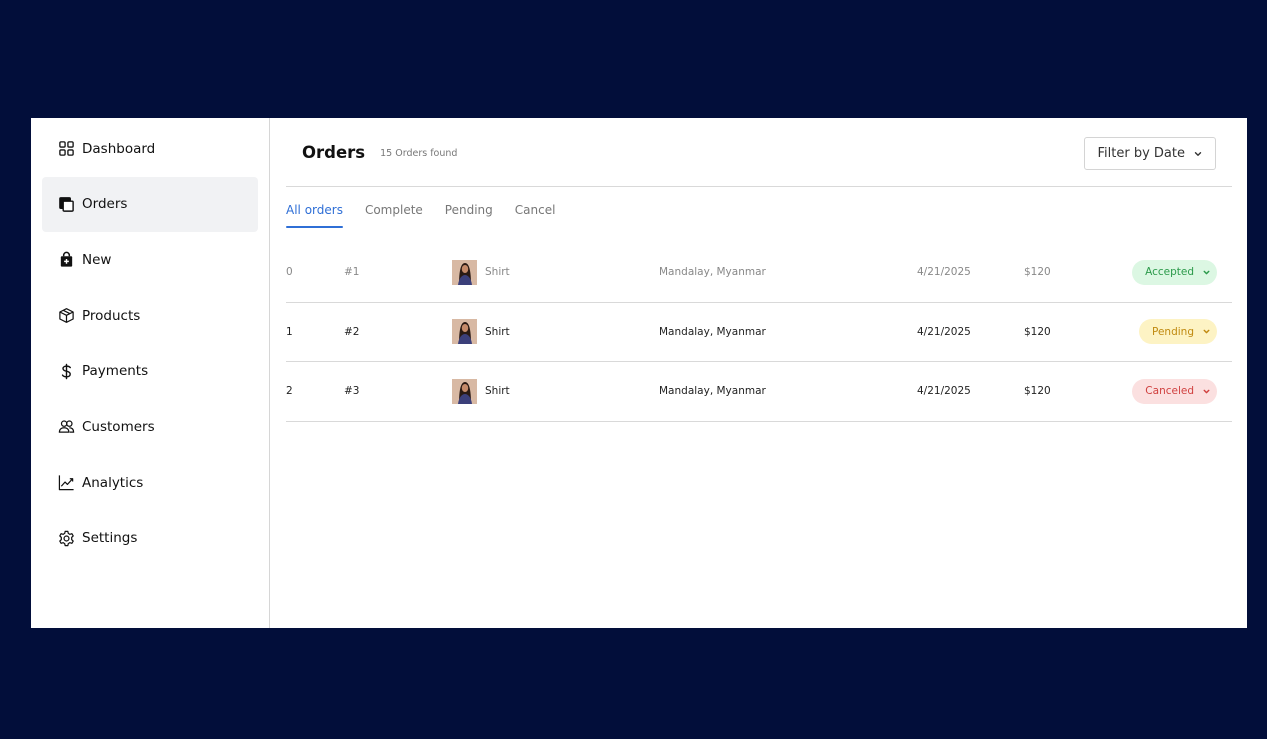  I want to click on sidebar-item-label: Products, so click(111, 315).